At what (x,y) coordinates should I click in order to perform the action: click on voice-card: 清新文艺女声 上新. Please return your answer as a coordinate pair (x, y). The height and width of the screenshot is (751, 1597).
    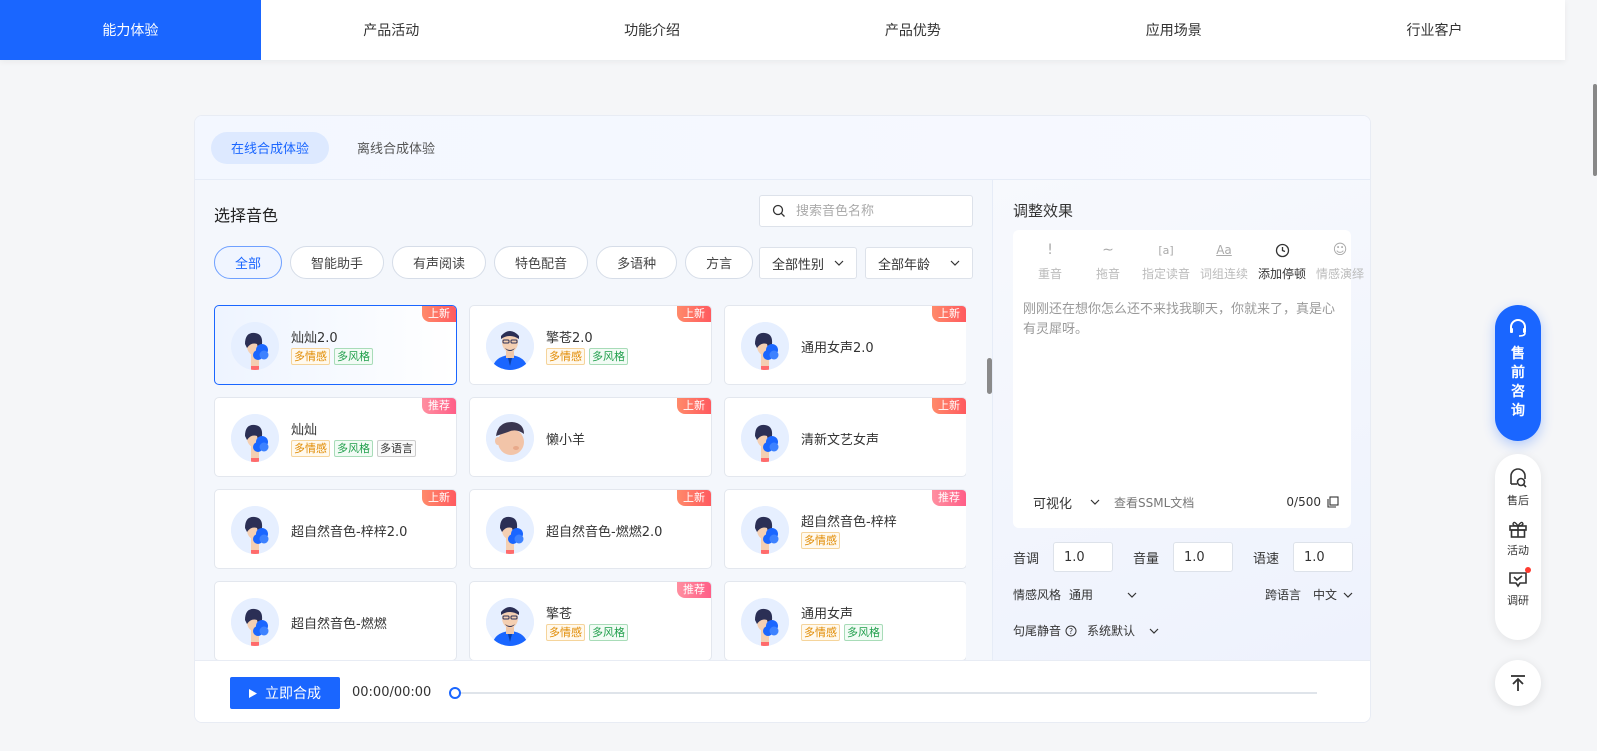
    Looking at the image, I should click on (845, 437).